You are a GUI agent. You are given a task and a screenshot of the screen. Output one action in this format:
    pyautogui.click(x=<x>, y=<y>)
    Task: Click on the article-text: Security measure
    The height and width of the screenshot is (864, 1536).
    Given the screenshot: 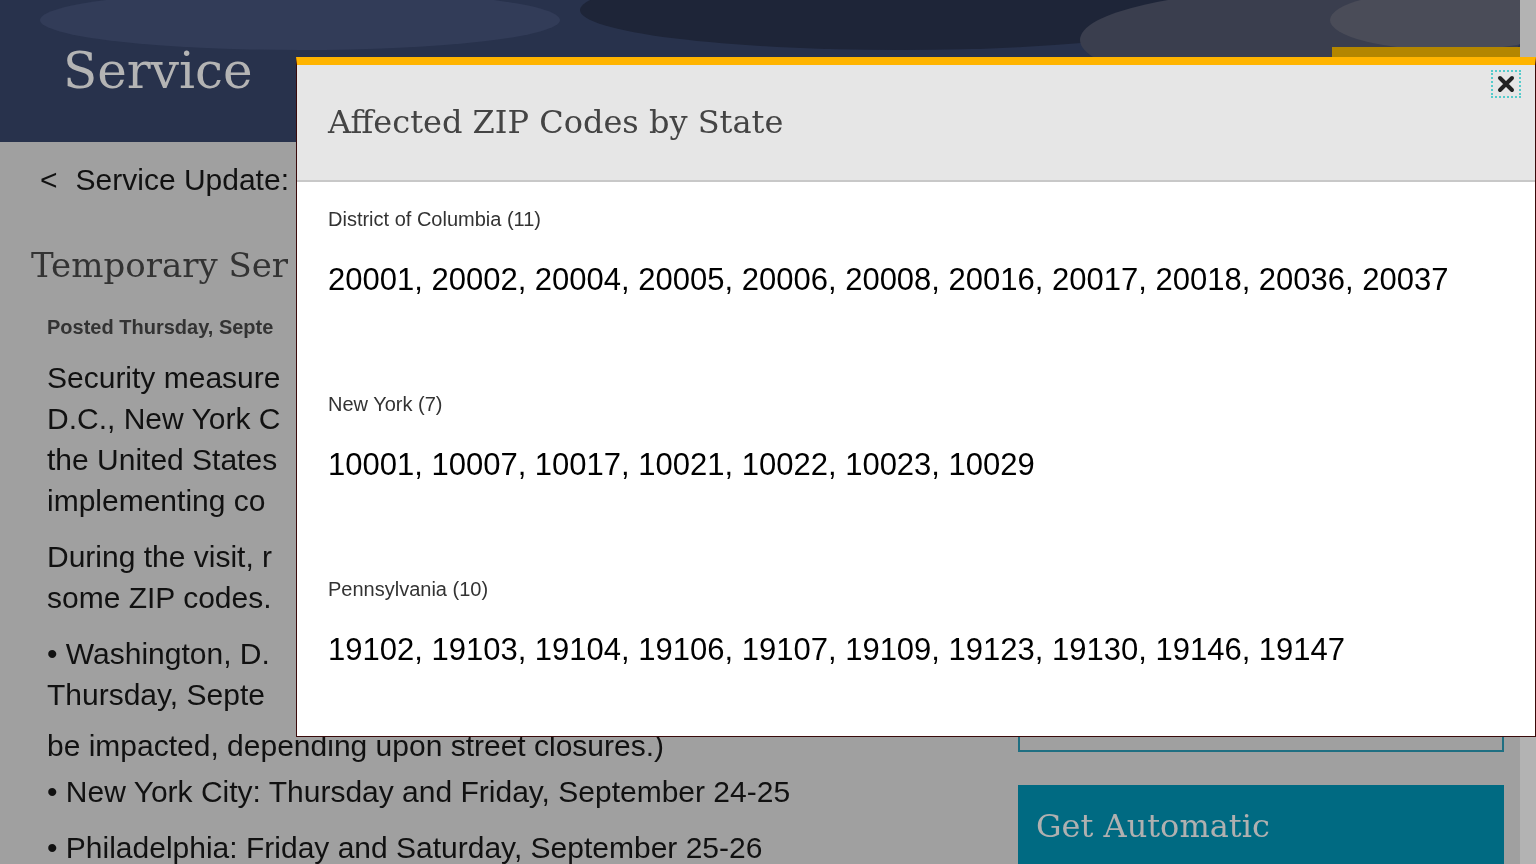 What is the action you would take?
    pyautogui.click(x=164, y=378)
    